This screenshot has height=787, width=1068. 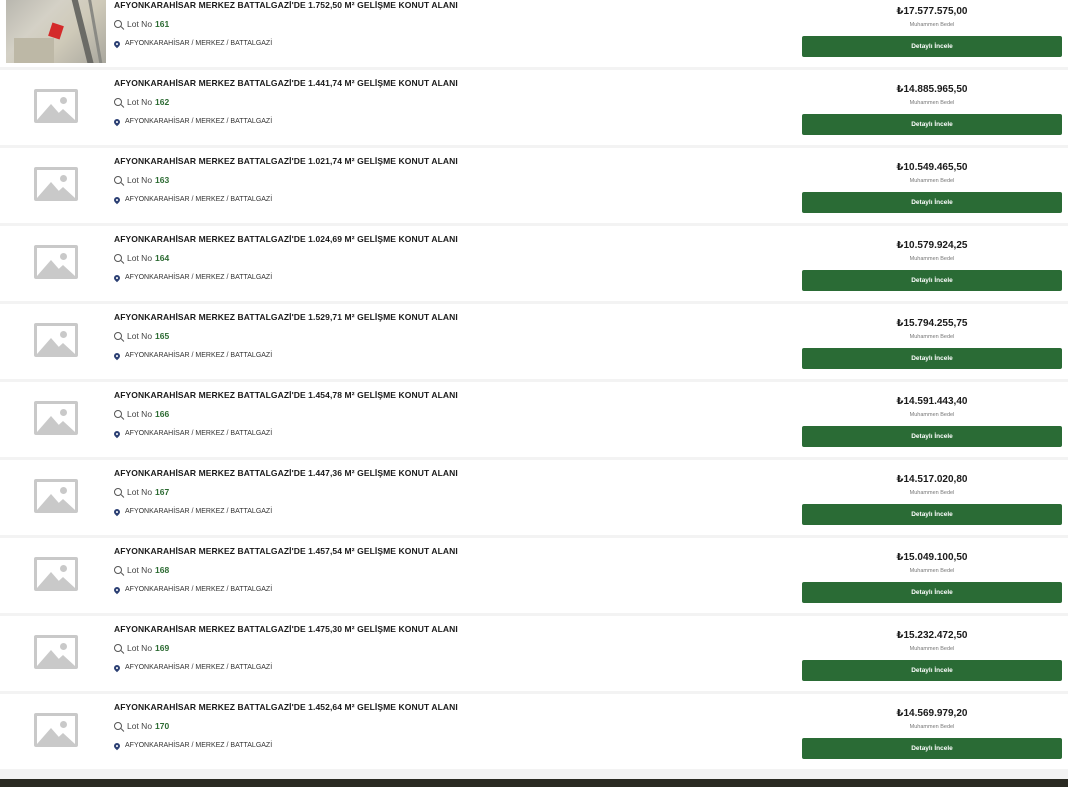 I want to click on photo-parcel, so click(x=56, y=31).